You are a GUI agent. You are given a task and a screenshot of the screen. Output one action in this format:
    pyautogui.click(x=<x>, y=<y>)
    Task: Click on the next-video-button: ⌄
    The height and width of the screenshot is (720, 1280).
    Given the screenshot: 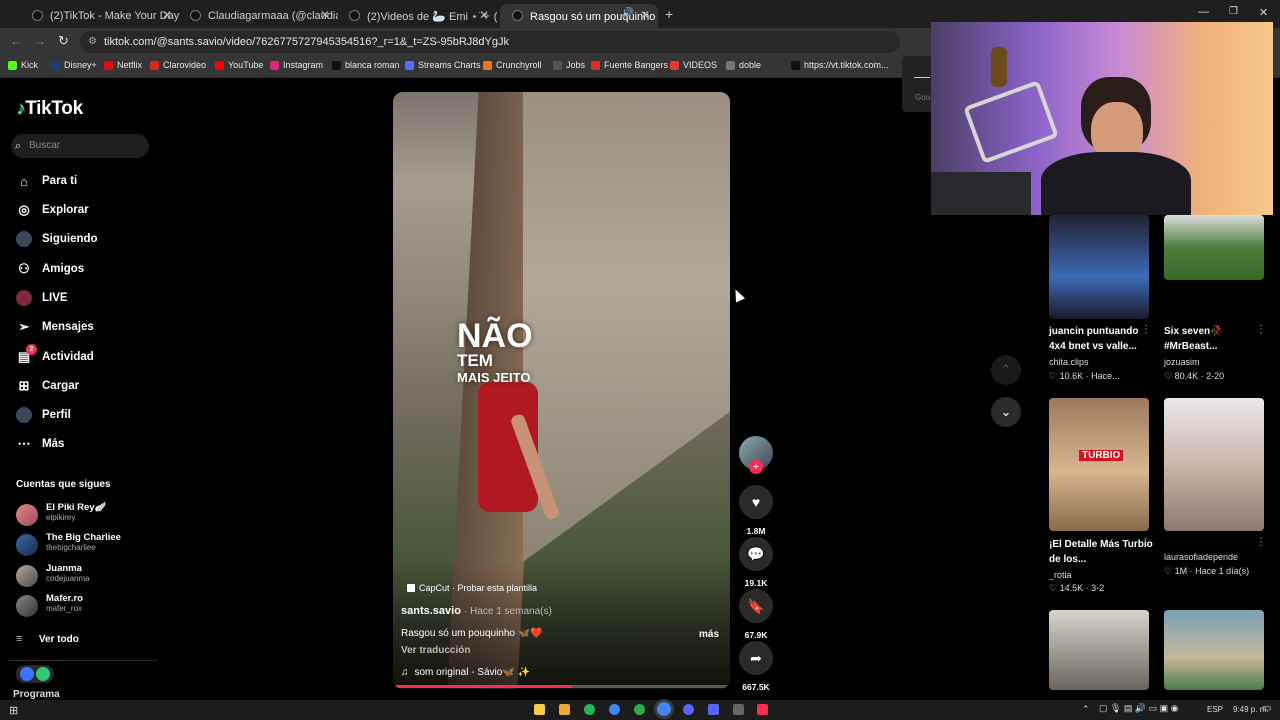 What is the action you would take?
    pyautogui.click(x=1006, y=412)
    